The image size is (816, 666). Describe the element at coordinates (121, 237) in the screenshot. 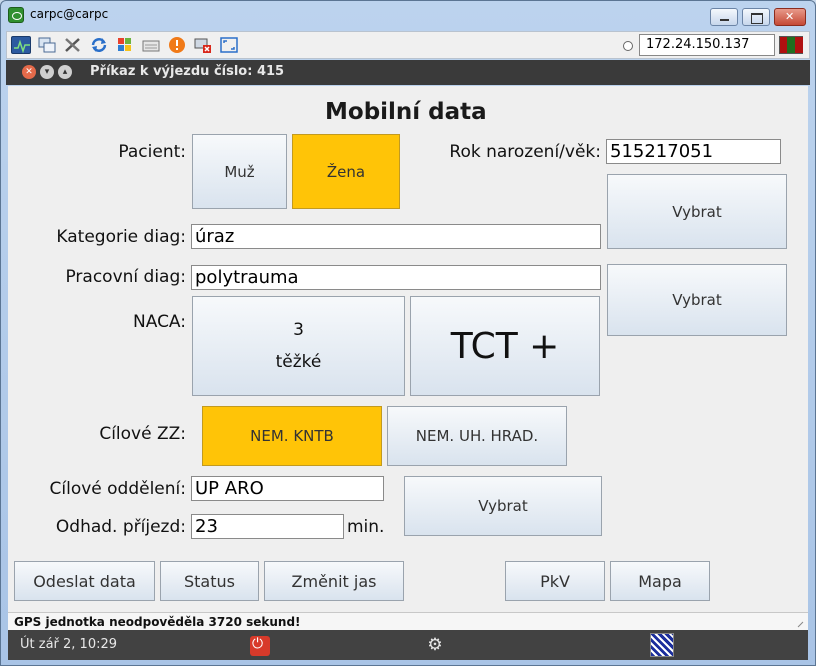

I see `category-diag-label: Kategorie diag:` at that location.